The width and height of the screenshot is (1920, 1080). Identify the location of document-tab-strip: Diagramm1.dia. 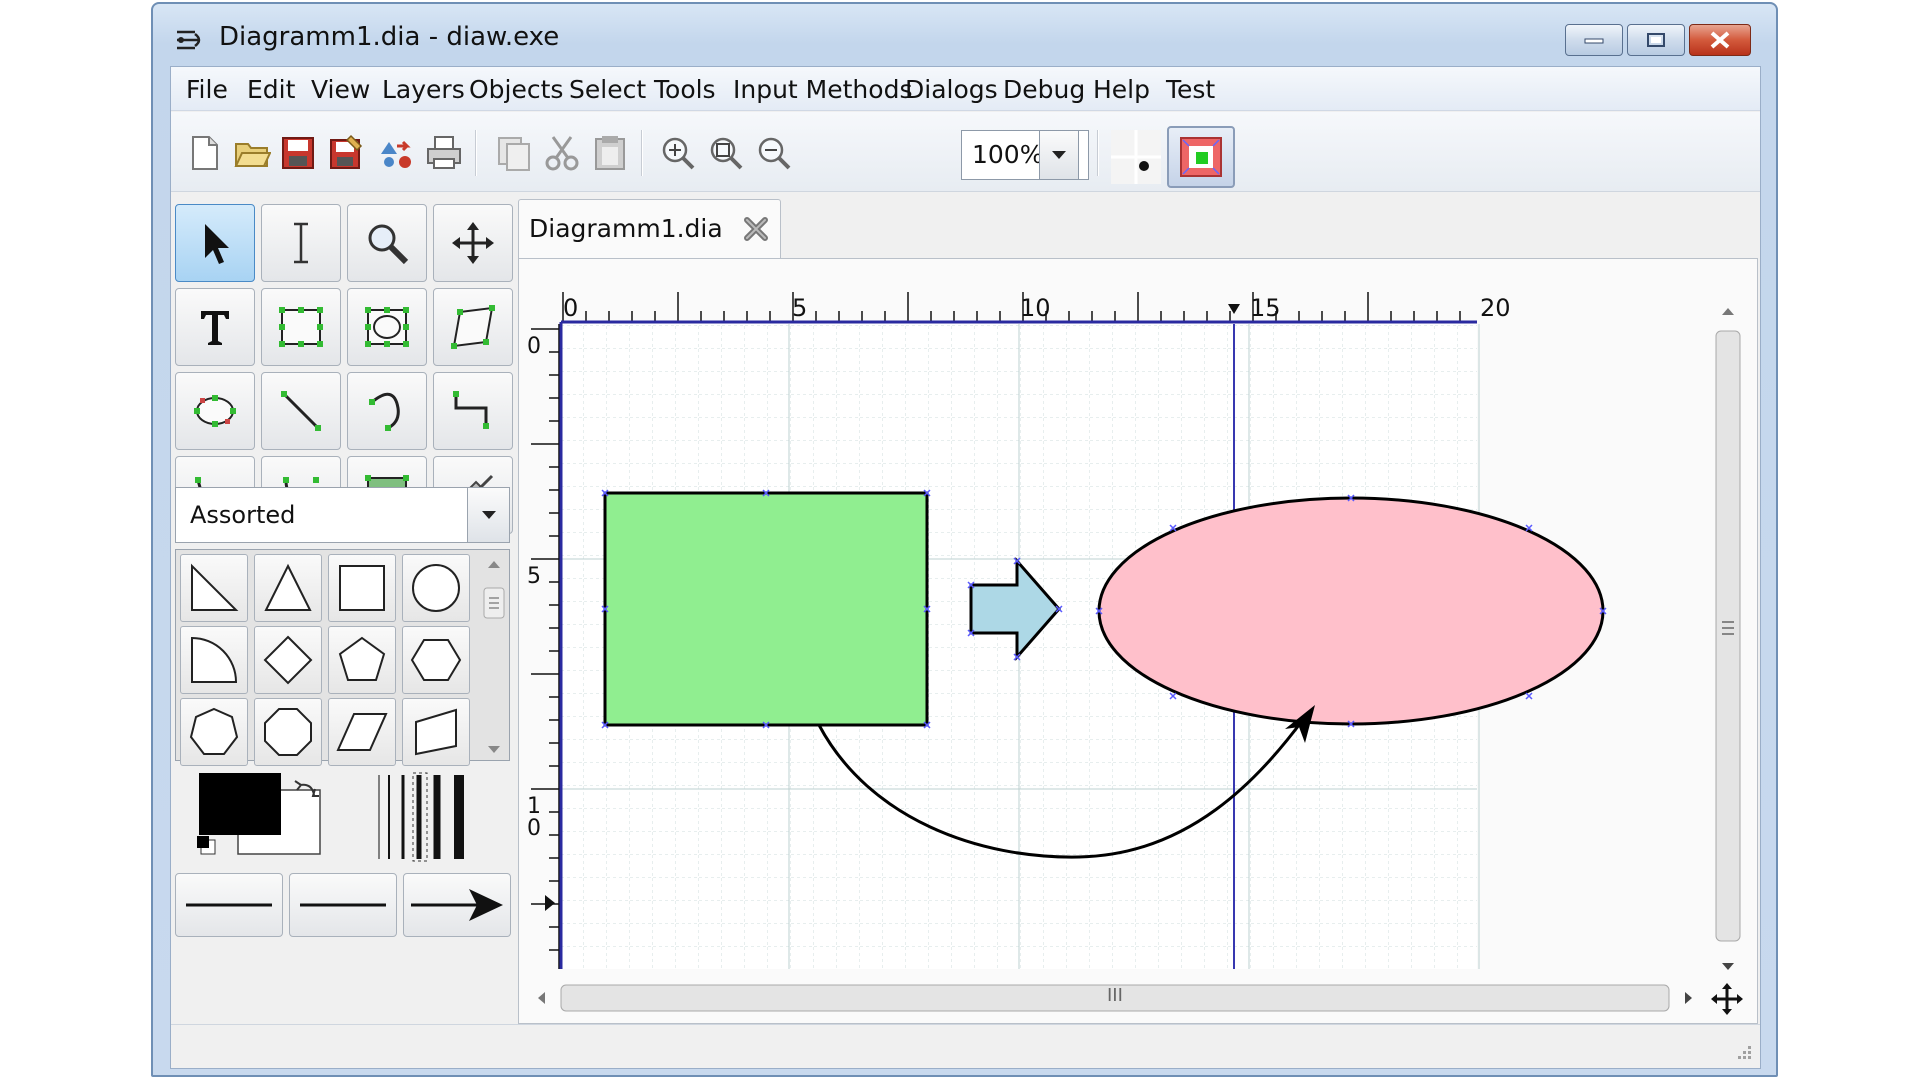
(1138, 229).